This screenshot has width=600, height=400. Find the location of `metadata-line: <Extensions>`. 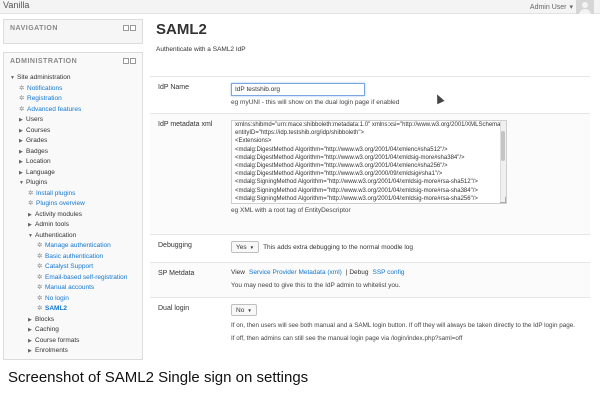

metadata-line: <Extensions> is located at coordinates (253, 141).